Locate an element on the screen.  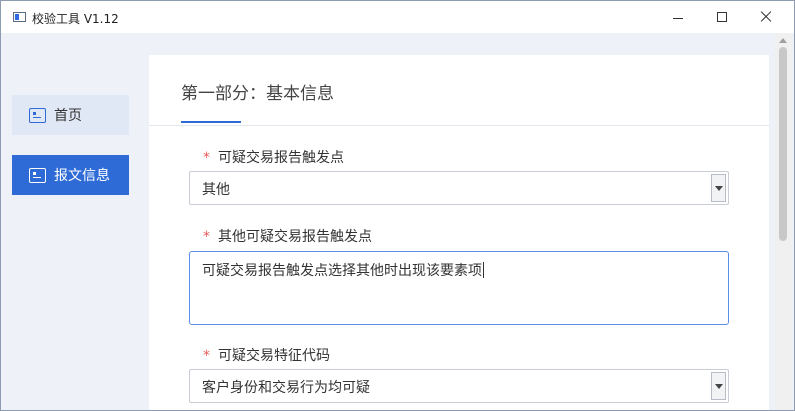
vertical-scrollbar is located at coordinates (783, 221).